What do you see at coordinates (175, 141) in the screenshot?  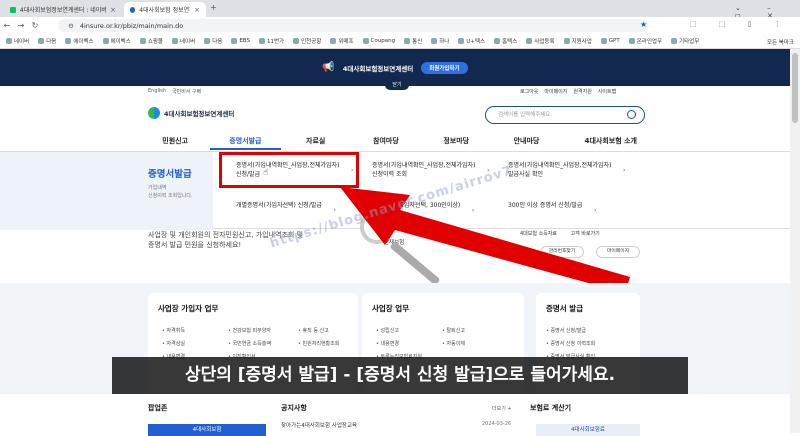 I see `nav-complaint: 민원신고` at bounding box center [175, 141].